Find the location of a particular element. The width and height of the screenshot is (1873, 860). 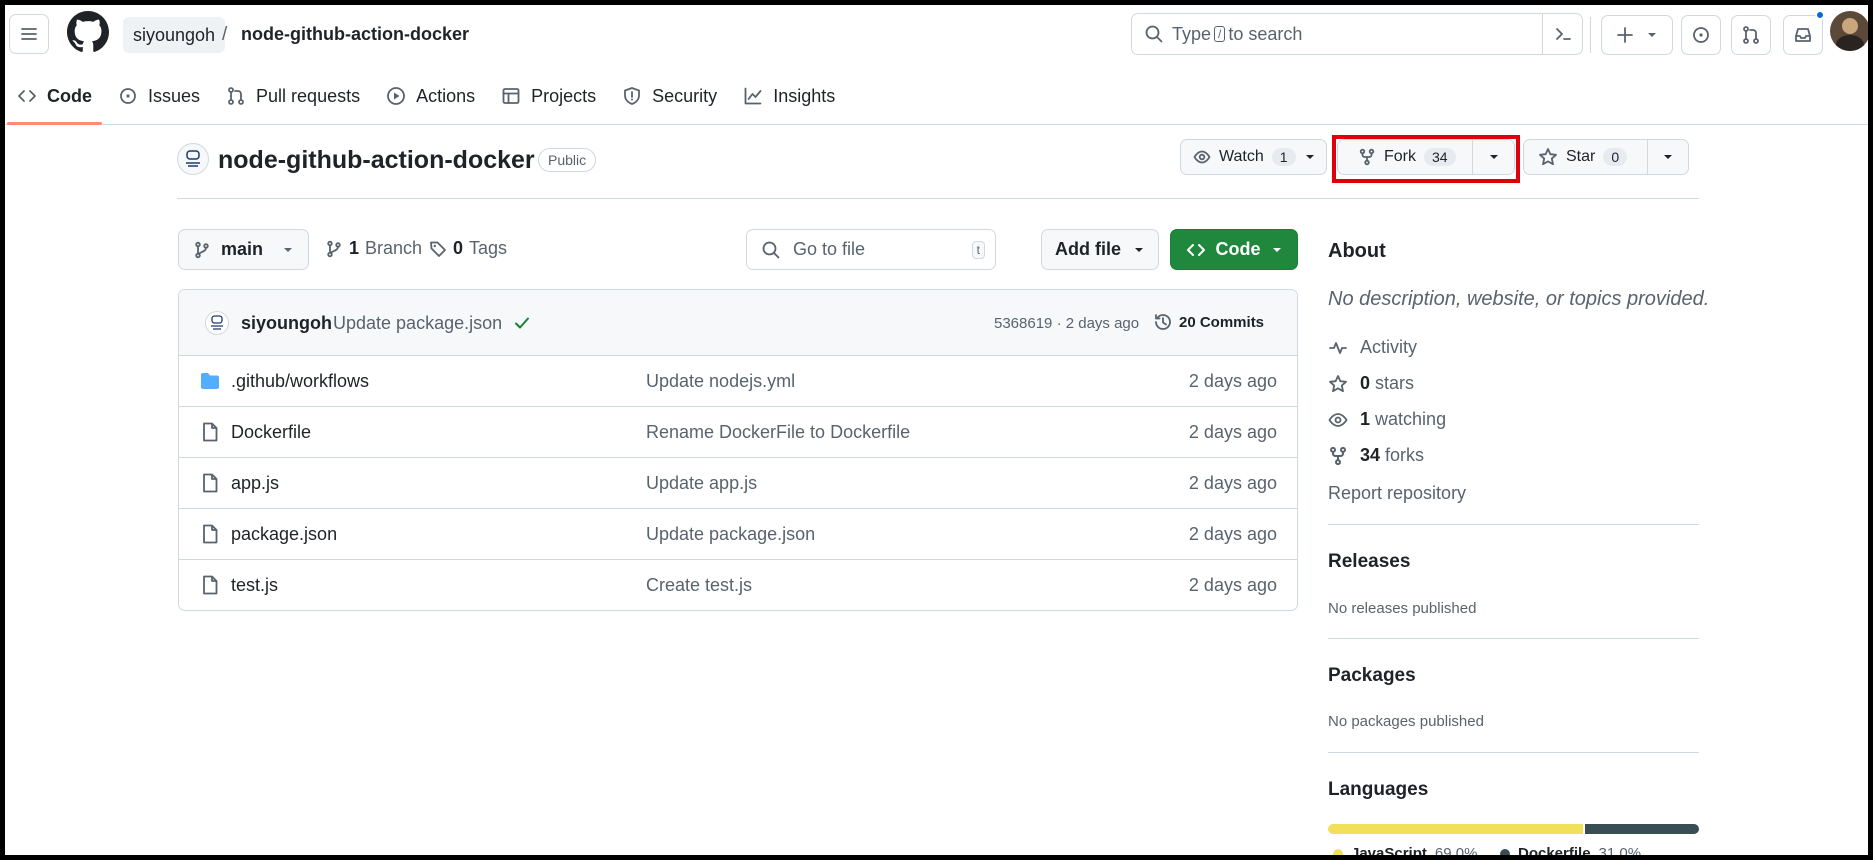

tag-icon is located at coordinates (438, 249).